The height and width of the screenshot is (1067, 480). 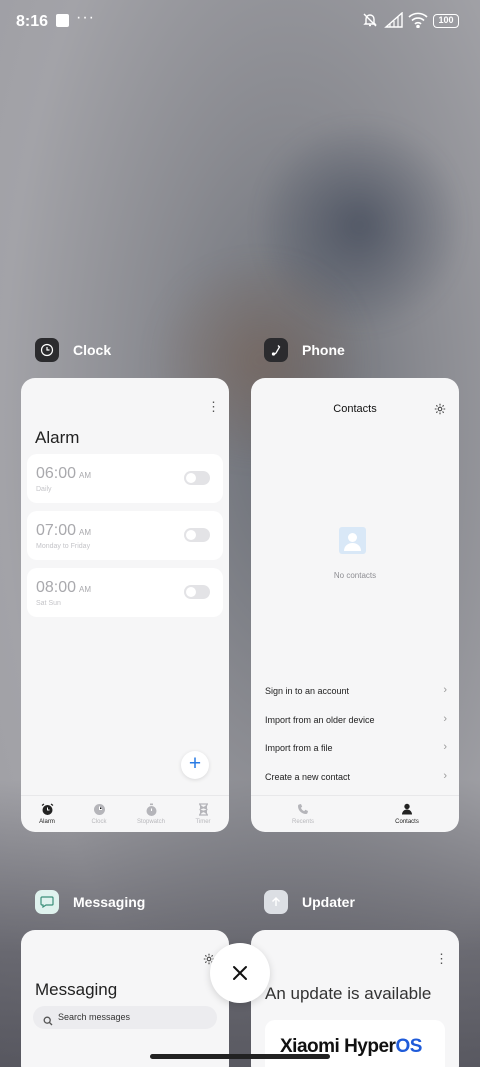 I want to click on tab-label: Contacts, so click(x=407, y=822).